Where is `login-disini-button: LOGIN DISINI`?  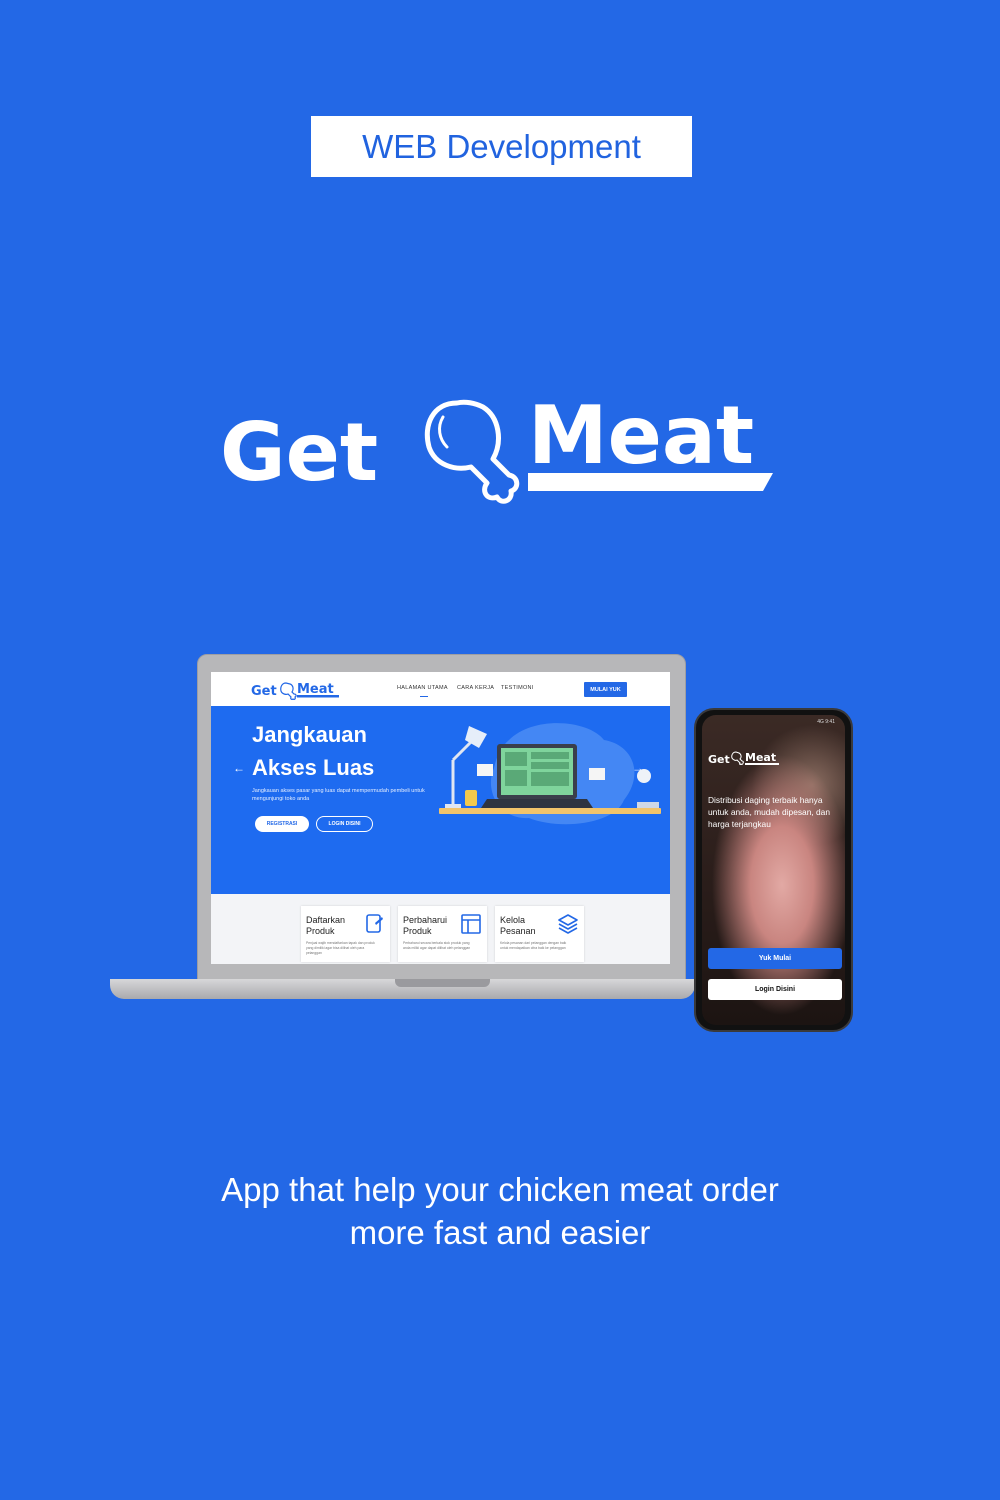
login-disini-button: LOGIN DISINI is located at coordinates (344, 824).